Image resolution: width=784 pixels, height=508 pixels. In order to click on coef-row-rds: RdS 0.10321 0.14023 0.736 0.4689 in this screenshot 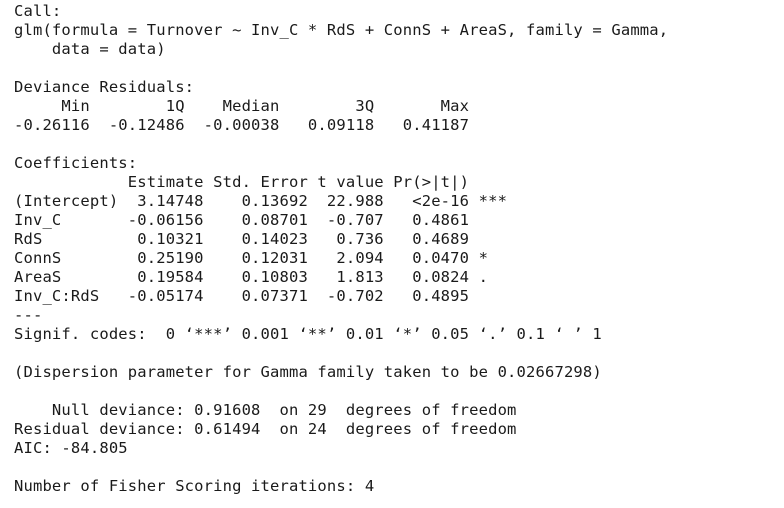, I will do `click(242, 239)`.